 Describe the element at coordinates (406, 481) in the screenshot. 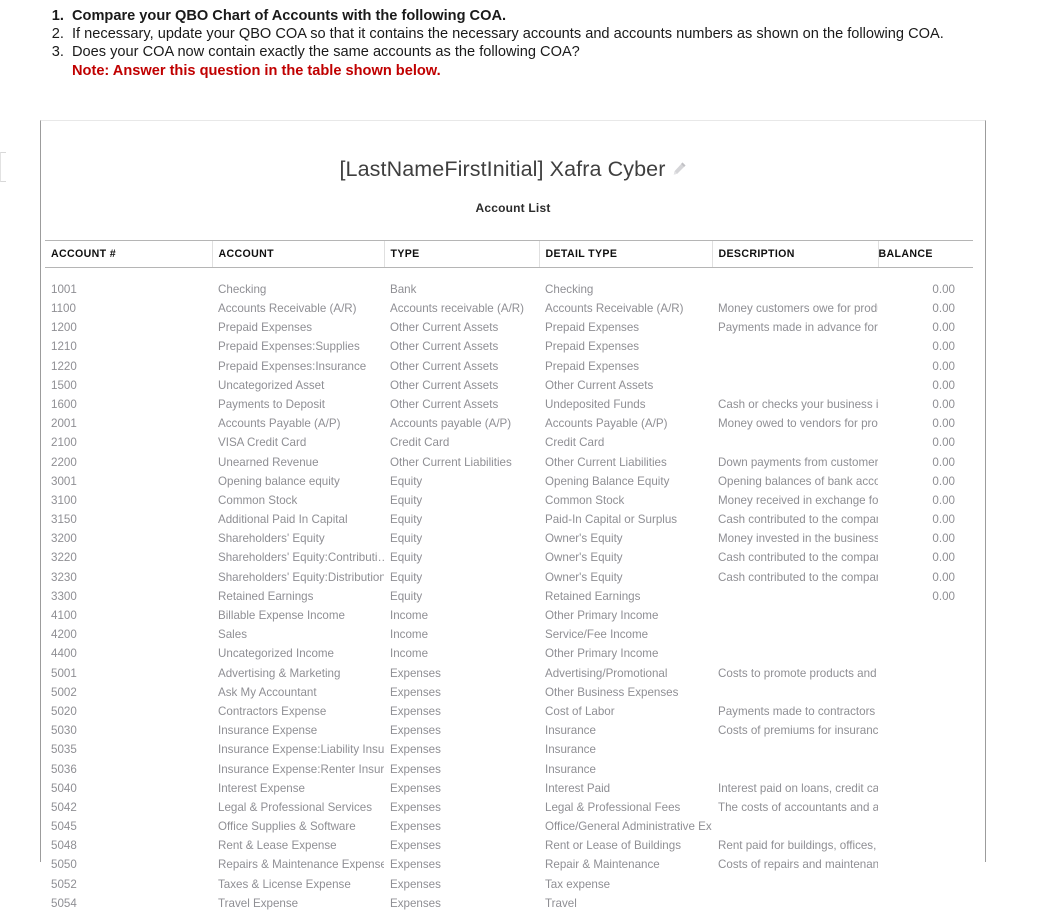

I see `cell-type-text: Equity` at that location.